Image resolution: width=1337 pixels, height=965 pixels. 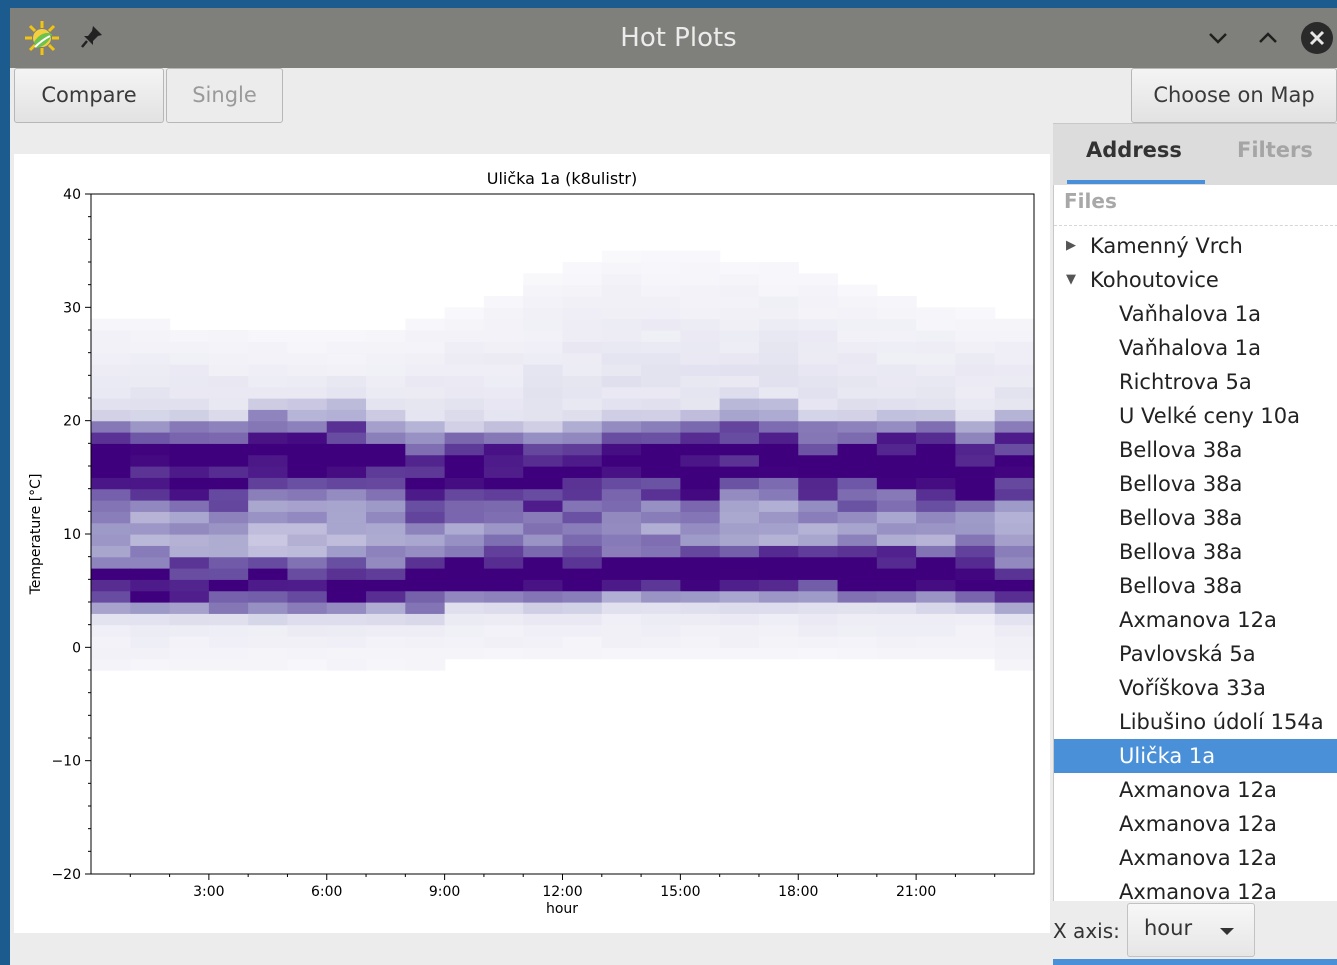 I want to click on expander-closed-icon: ▶, so click(x=1071, y=246).